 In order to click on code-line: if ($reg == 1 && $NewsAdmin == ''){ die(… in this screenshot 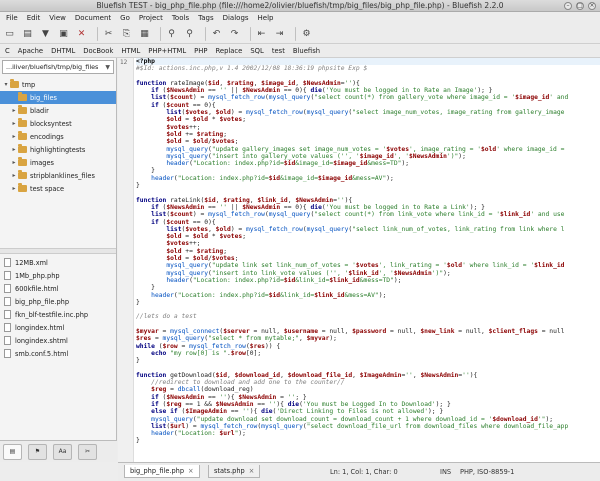, I will do `click(368, 404)`.